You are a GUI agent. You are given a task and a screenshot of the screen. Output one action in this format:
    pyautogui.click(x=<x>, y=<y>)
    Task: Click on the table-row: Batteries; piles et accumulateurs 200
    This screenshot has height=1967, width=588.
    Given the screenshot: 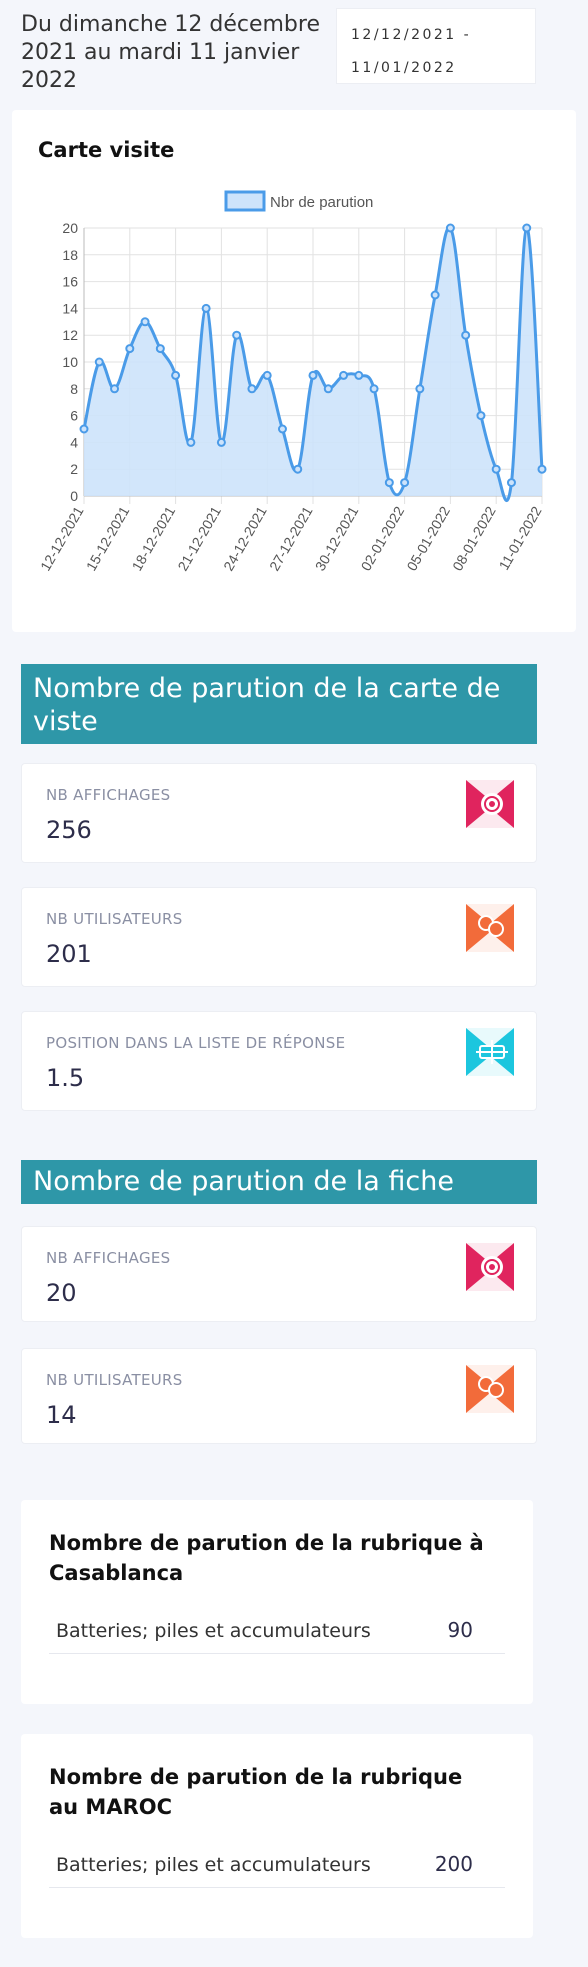 What is the action you would take?
    pyautogui.click(x=277, y=1867)
    